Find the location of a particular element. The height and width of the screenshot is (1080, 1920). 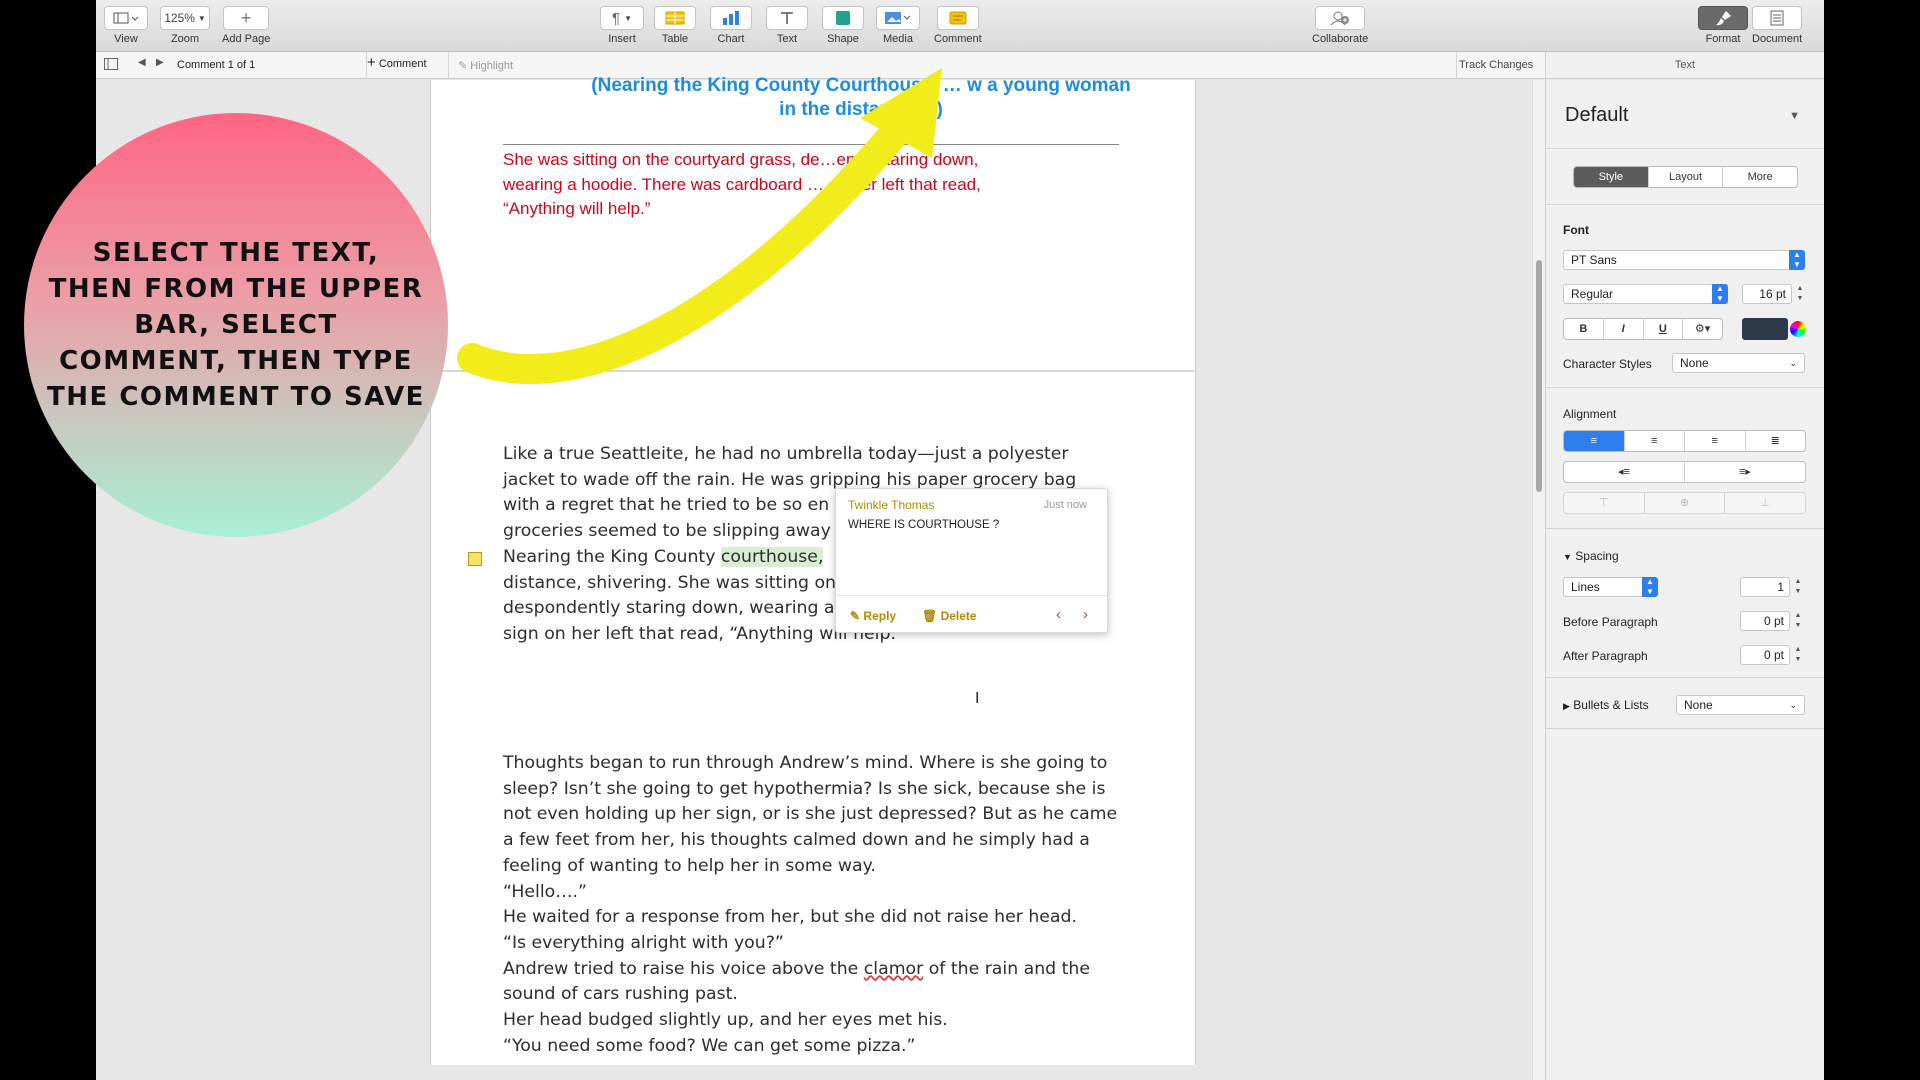

chevron-left-icon: ‹ is located at coordinates (1058, 614).